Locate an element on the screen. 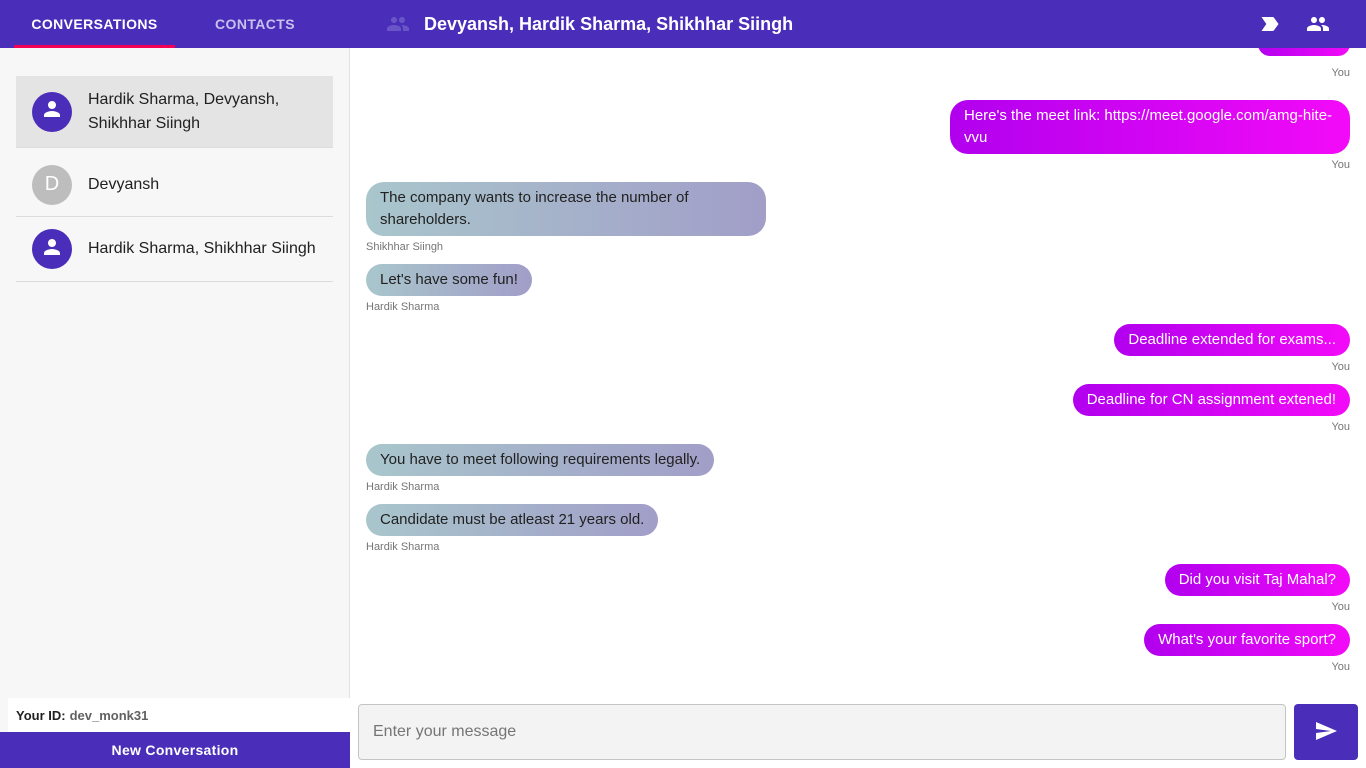 The height and width of the screenshot is (768, 1366). message-bubble: Let's have some fun! is located at coordinates (449, 280).